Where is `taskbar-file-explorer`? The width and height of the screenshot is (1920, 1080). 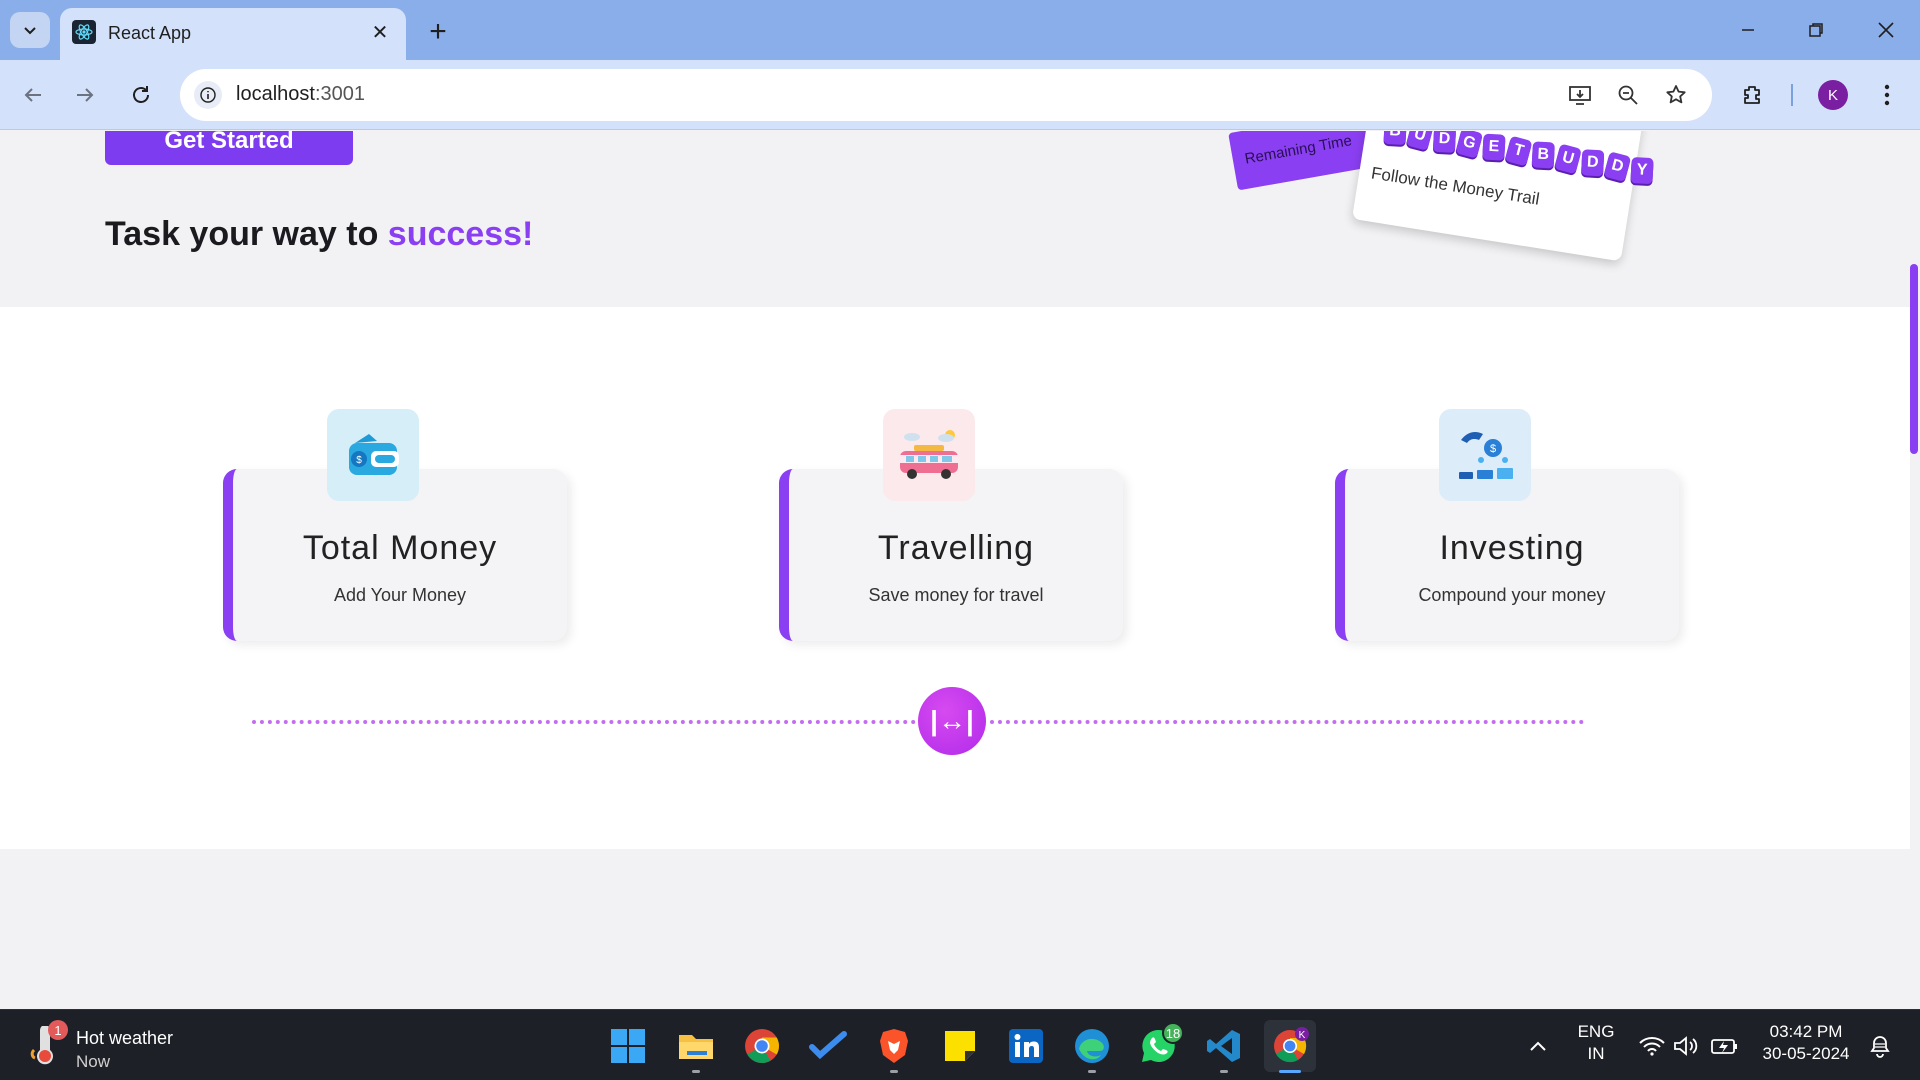
taskbar-file-explorer is located at coordinates (696, 1046).